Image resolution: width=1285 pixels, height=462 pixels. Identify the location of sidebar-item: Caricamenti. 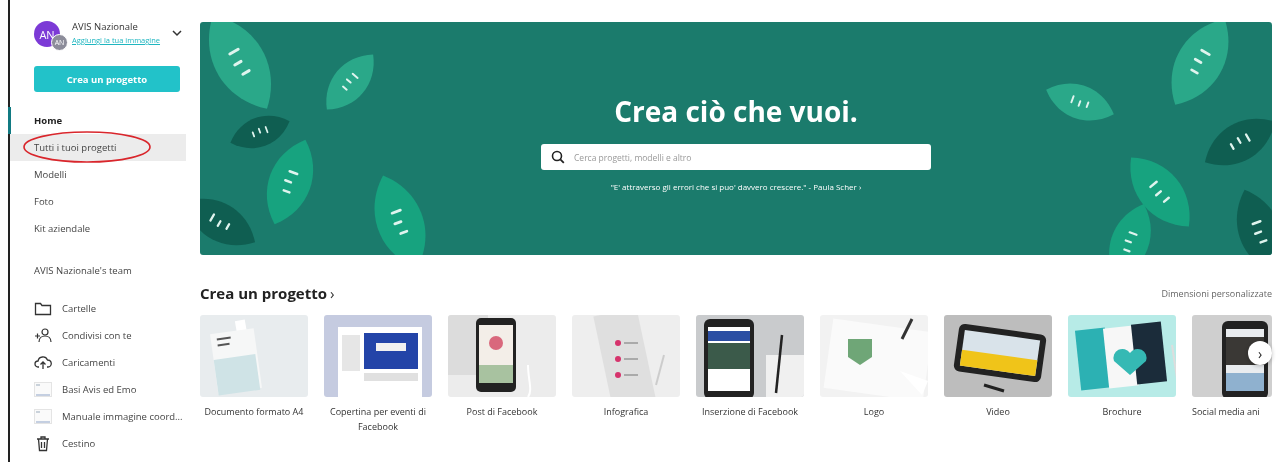
(89, 362).